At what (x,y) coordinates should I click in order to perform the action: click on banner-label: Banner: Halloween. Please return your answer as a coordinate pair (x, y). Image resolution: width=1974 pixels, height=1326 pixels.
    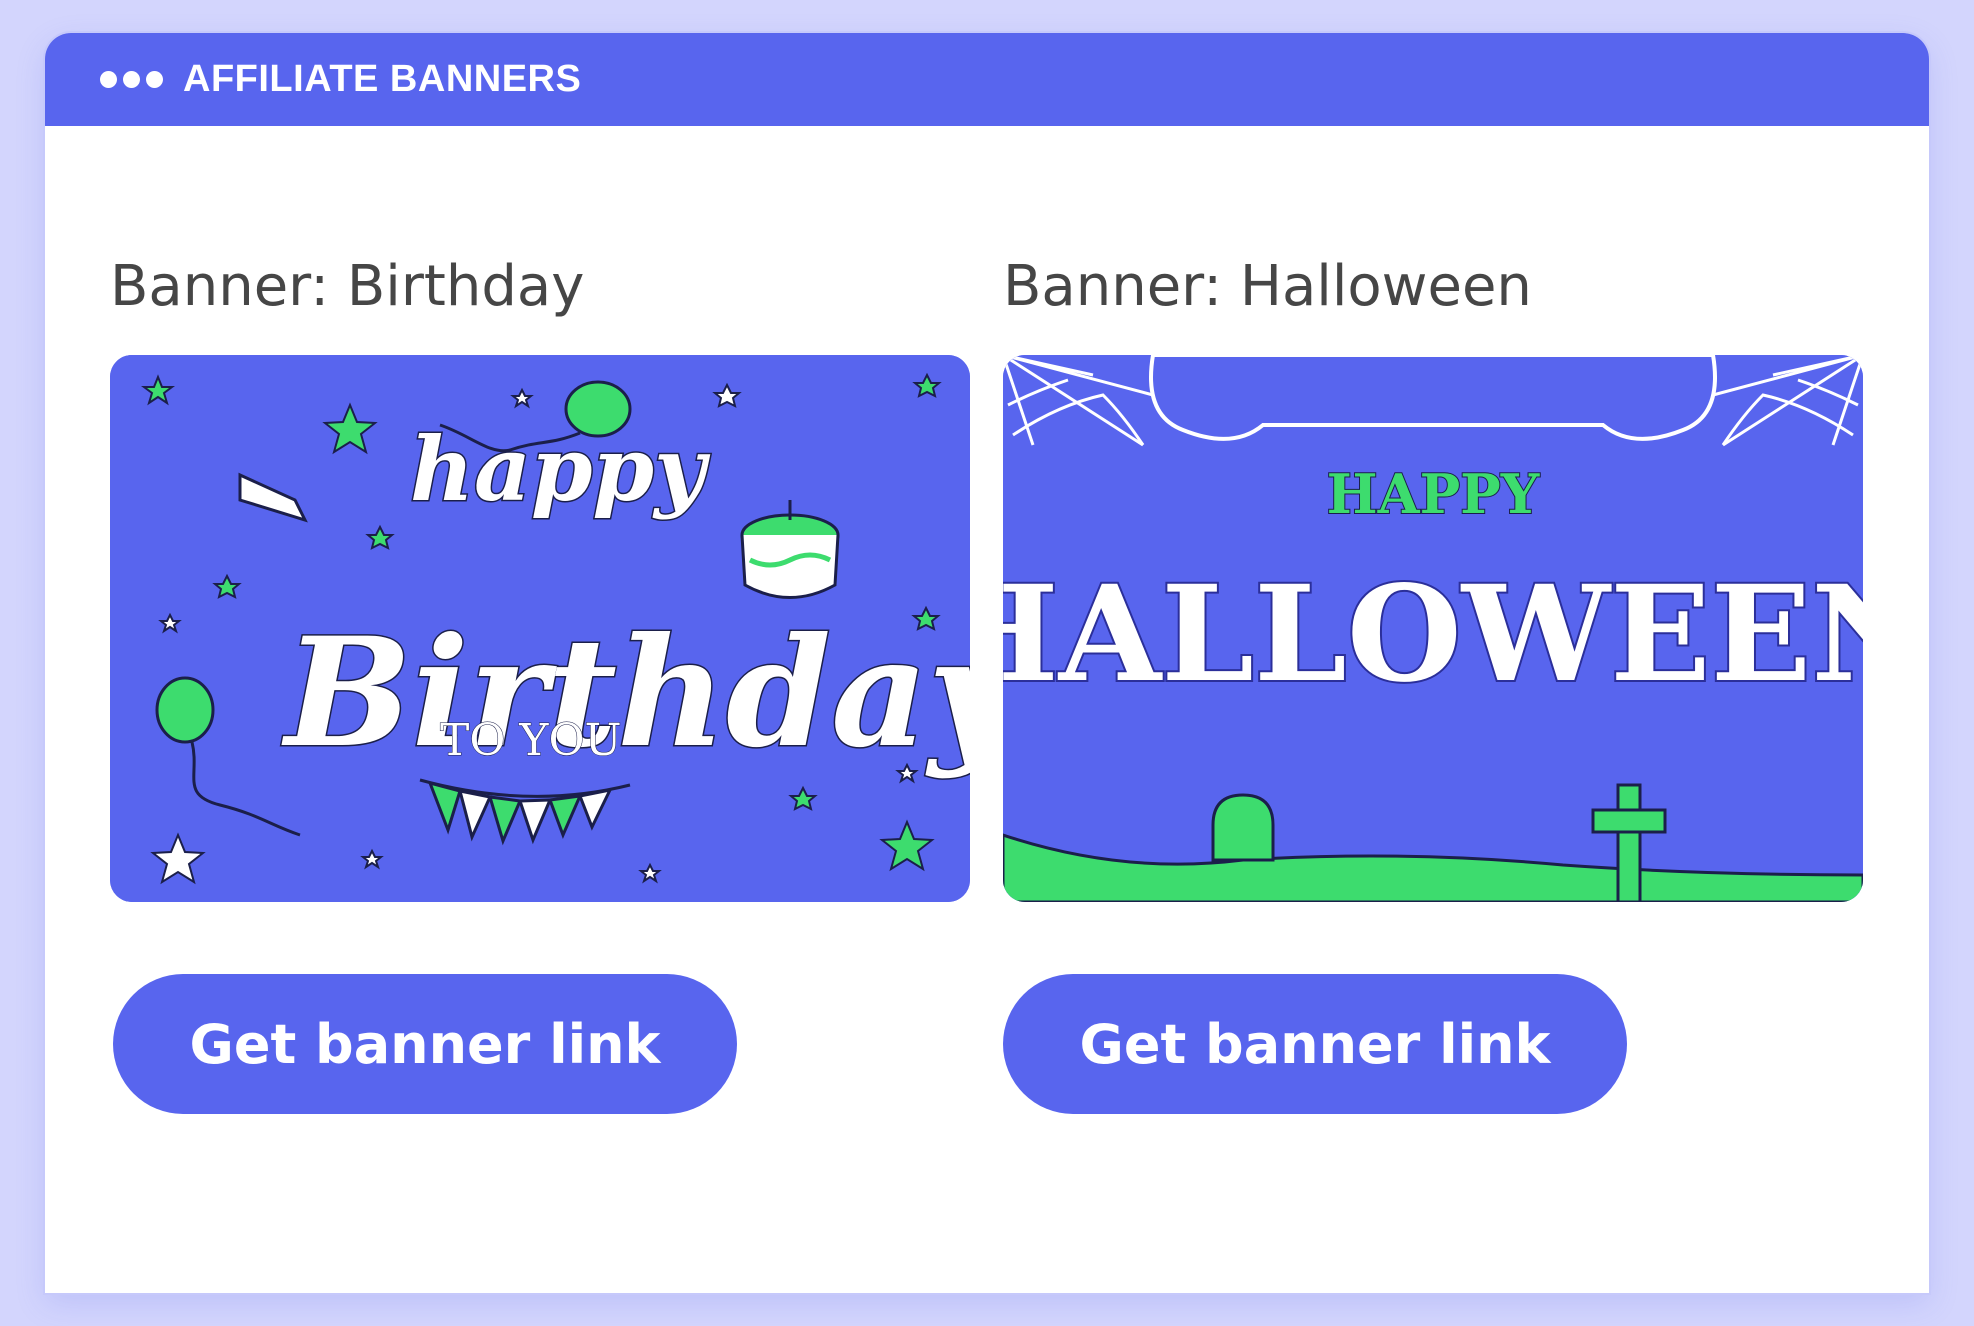
    Looking at the image, I should click on (1267, 286).